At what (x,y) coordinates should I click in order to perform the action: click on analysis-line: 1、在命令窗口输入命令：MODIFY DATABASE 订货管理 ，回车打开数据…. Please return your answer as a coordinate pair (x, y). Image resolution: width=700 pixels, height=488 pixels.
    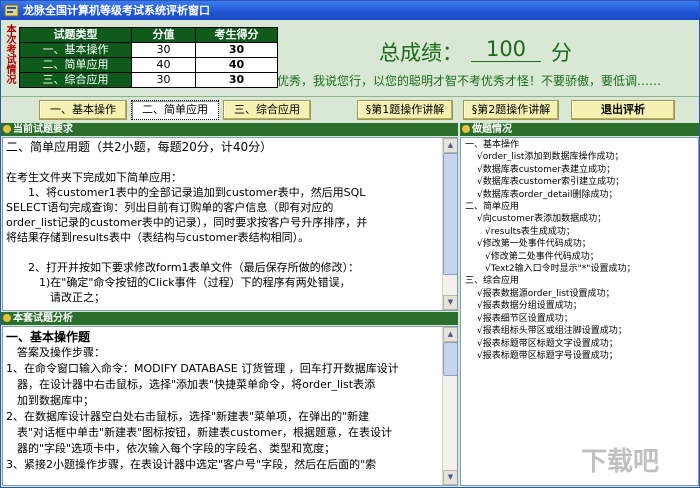
    Looking at the image, I should click on (202, 368).